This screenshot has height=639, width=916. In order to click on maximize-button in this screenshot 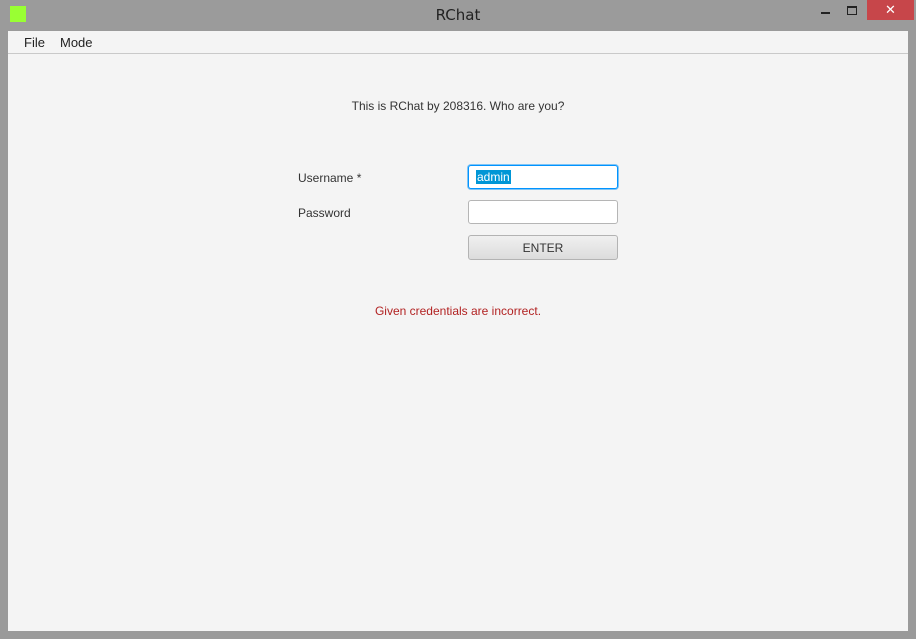, I will do `click(852, 10)`.